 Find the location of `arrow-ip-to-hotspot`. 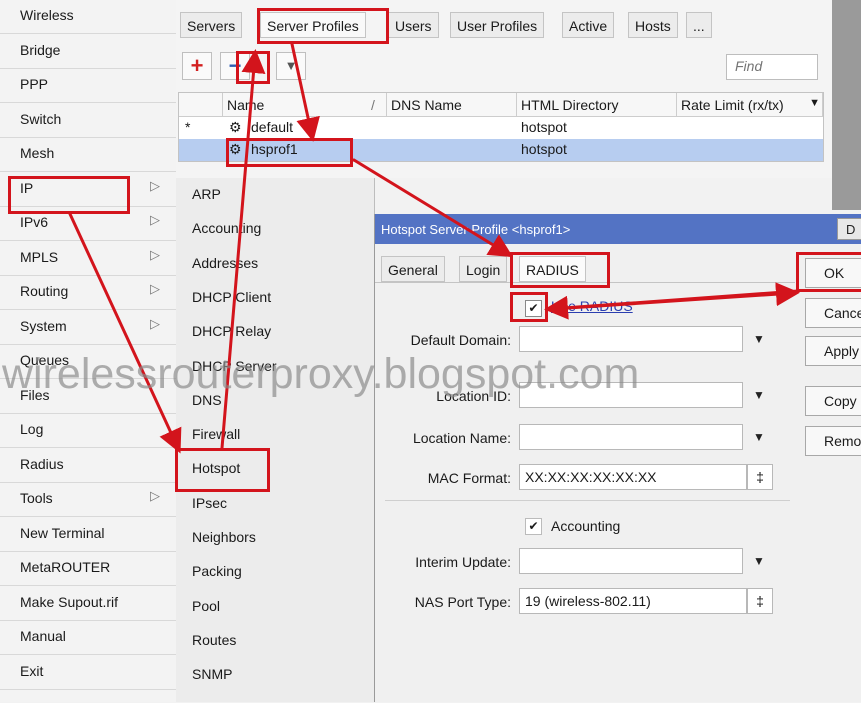

arrow-ip-to-hotspot is located at coordinates (125, 333).